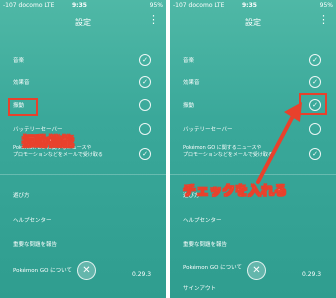 This screenshot has width=336, height=298. I want to click on setting-label-battery-saver: バッテリーセーバー, so click(208, 130).